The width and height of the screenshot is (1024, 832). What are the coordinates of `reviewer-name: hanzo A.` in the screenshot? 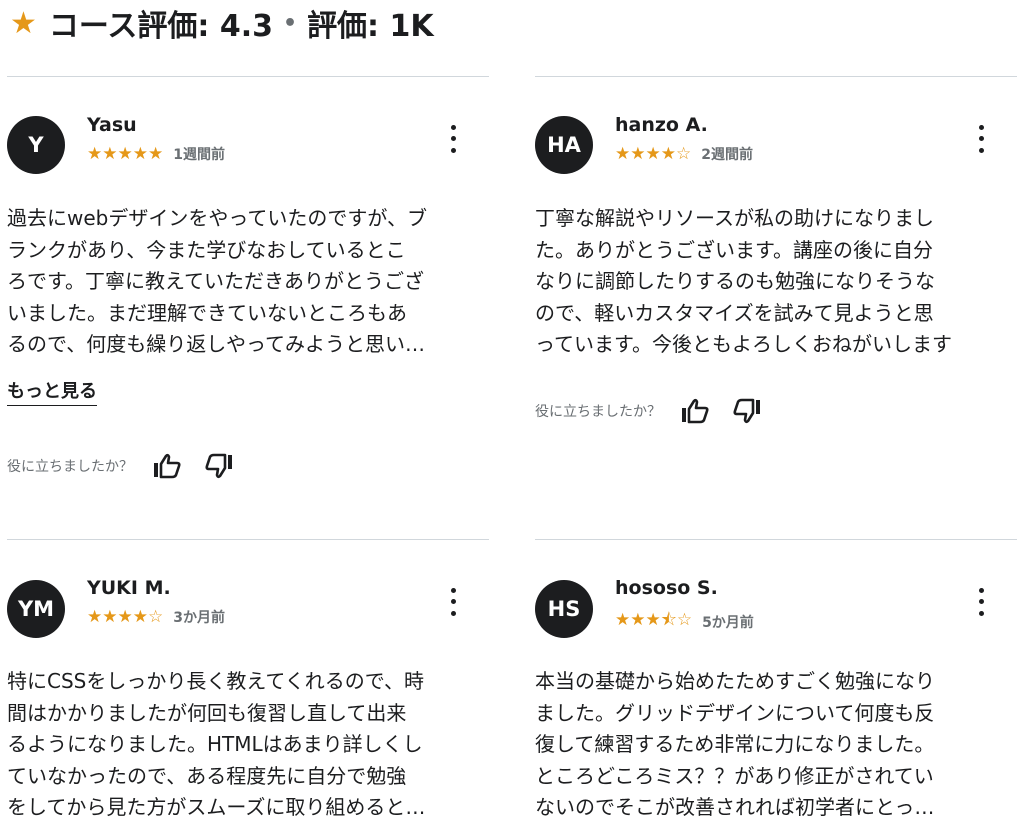 It's located at (661, 125).